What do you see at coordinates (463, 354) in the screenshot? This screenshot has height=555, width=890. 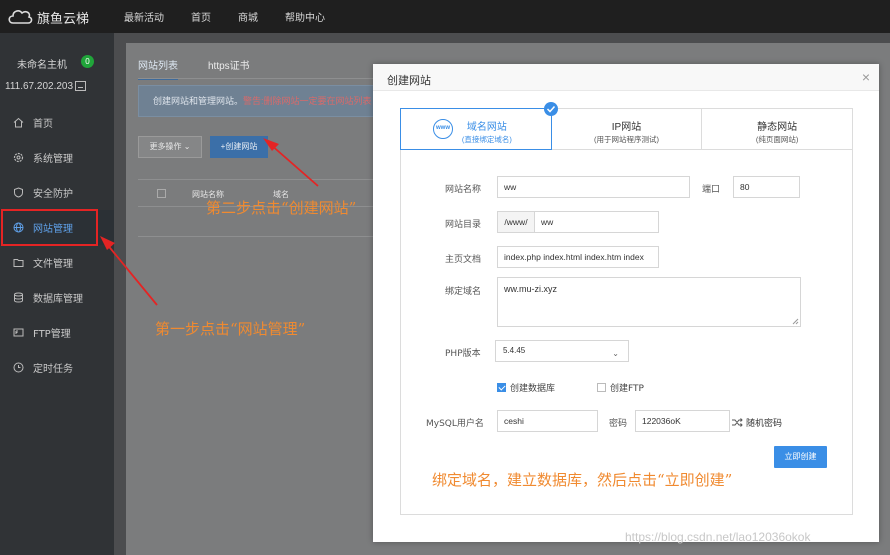 I see `php-version-label: PHP版本` at bounding box center [463, 354].